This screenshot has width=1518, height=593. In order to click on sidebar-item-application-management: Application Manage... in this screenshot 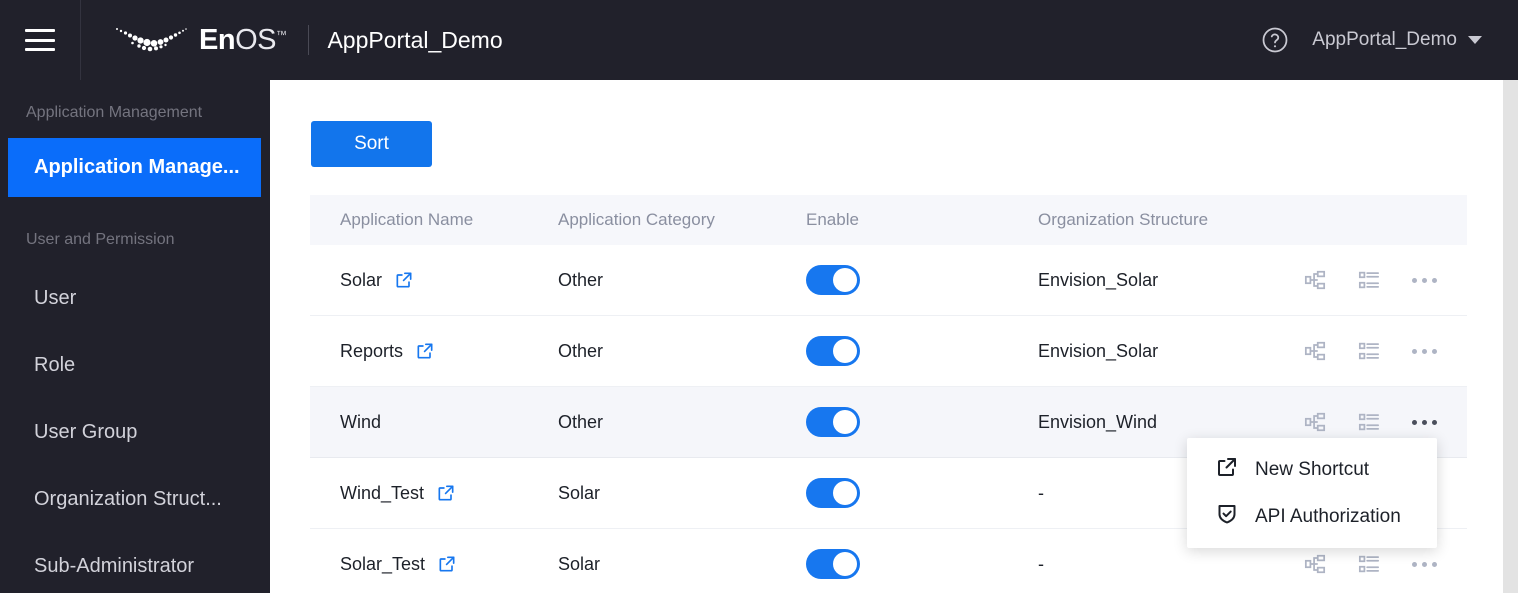, I will do `click(134, 167)`.